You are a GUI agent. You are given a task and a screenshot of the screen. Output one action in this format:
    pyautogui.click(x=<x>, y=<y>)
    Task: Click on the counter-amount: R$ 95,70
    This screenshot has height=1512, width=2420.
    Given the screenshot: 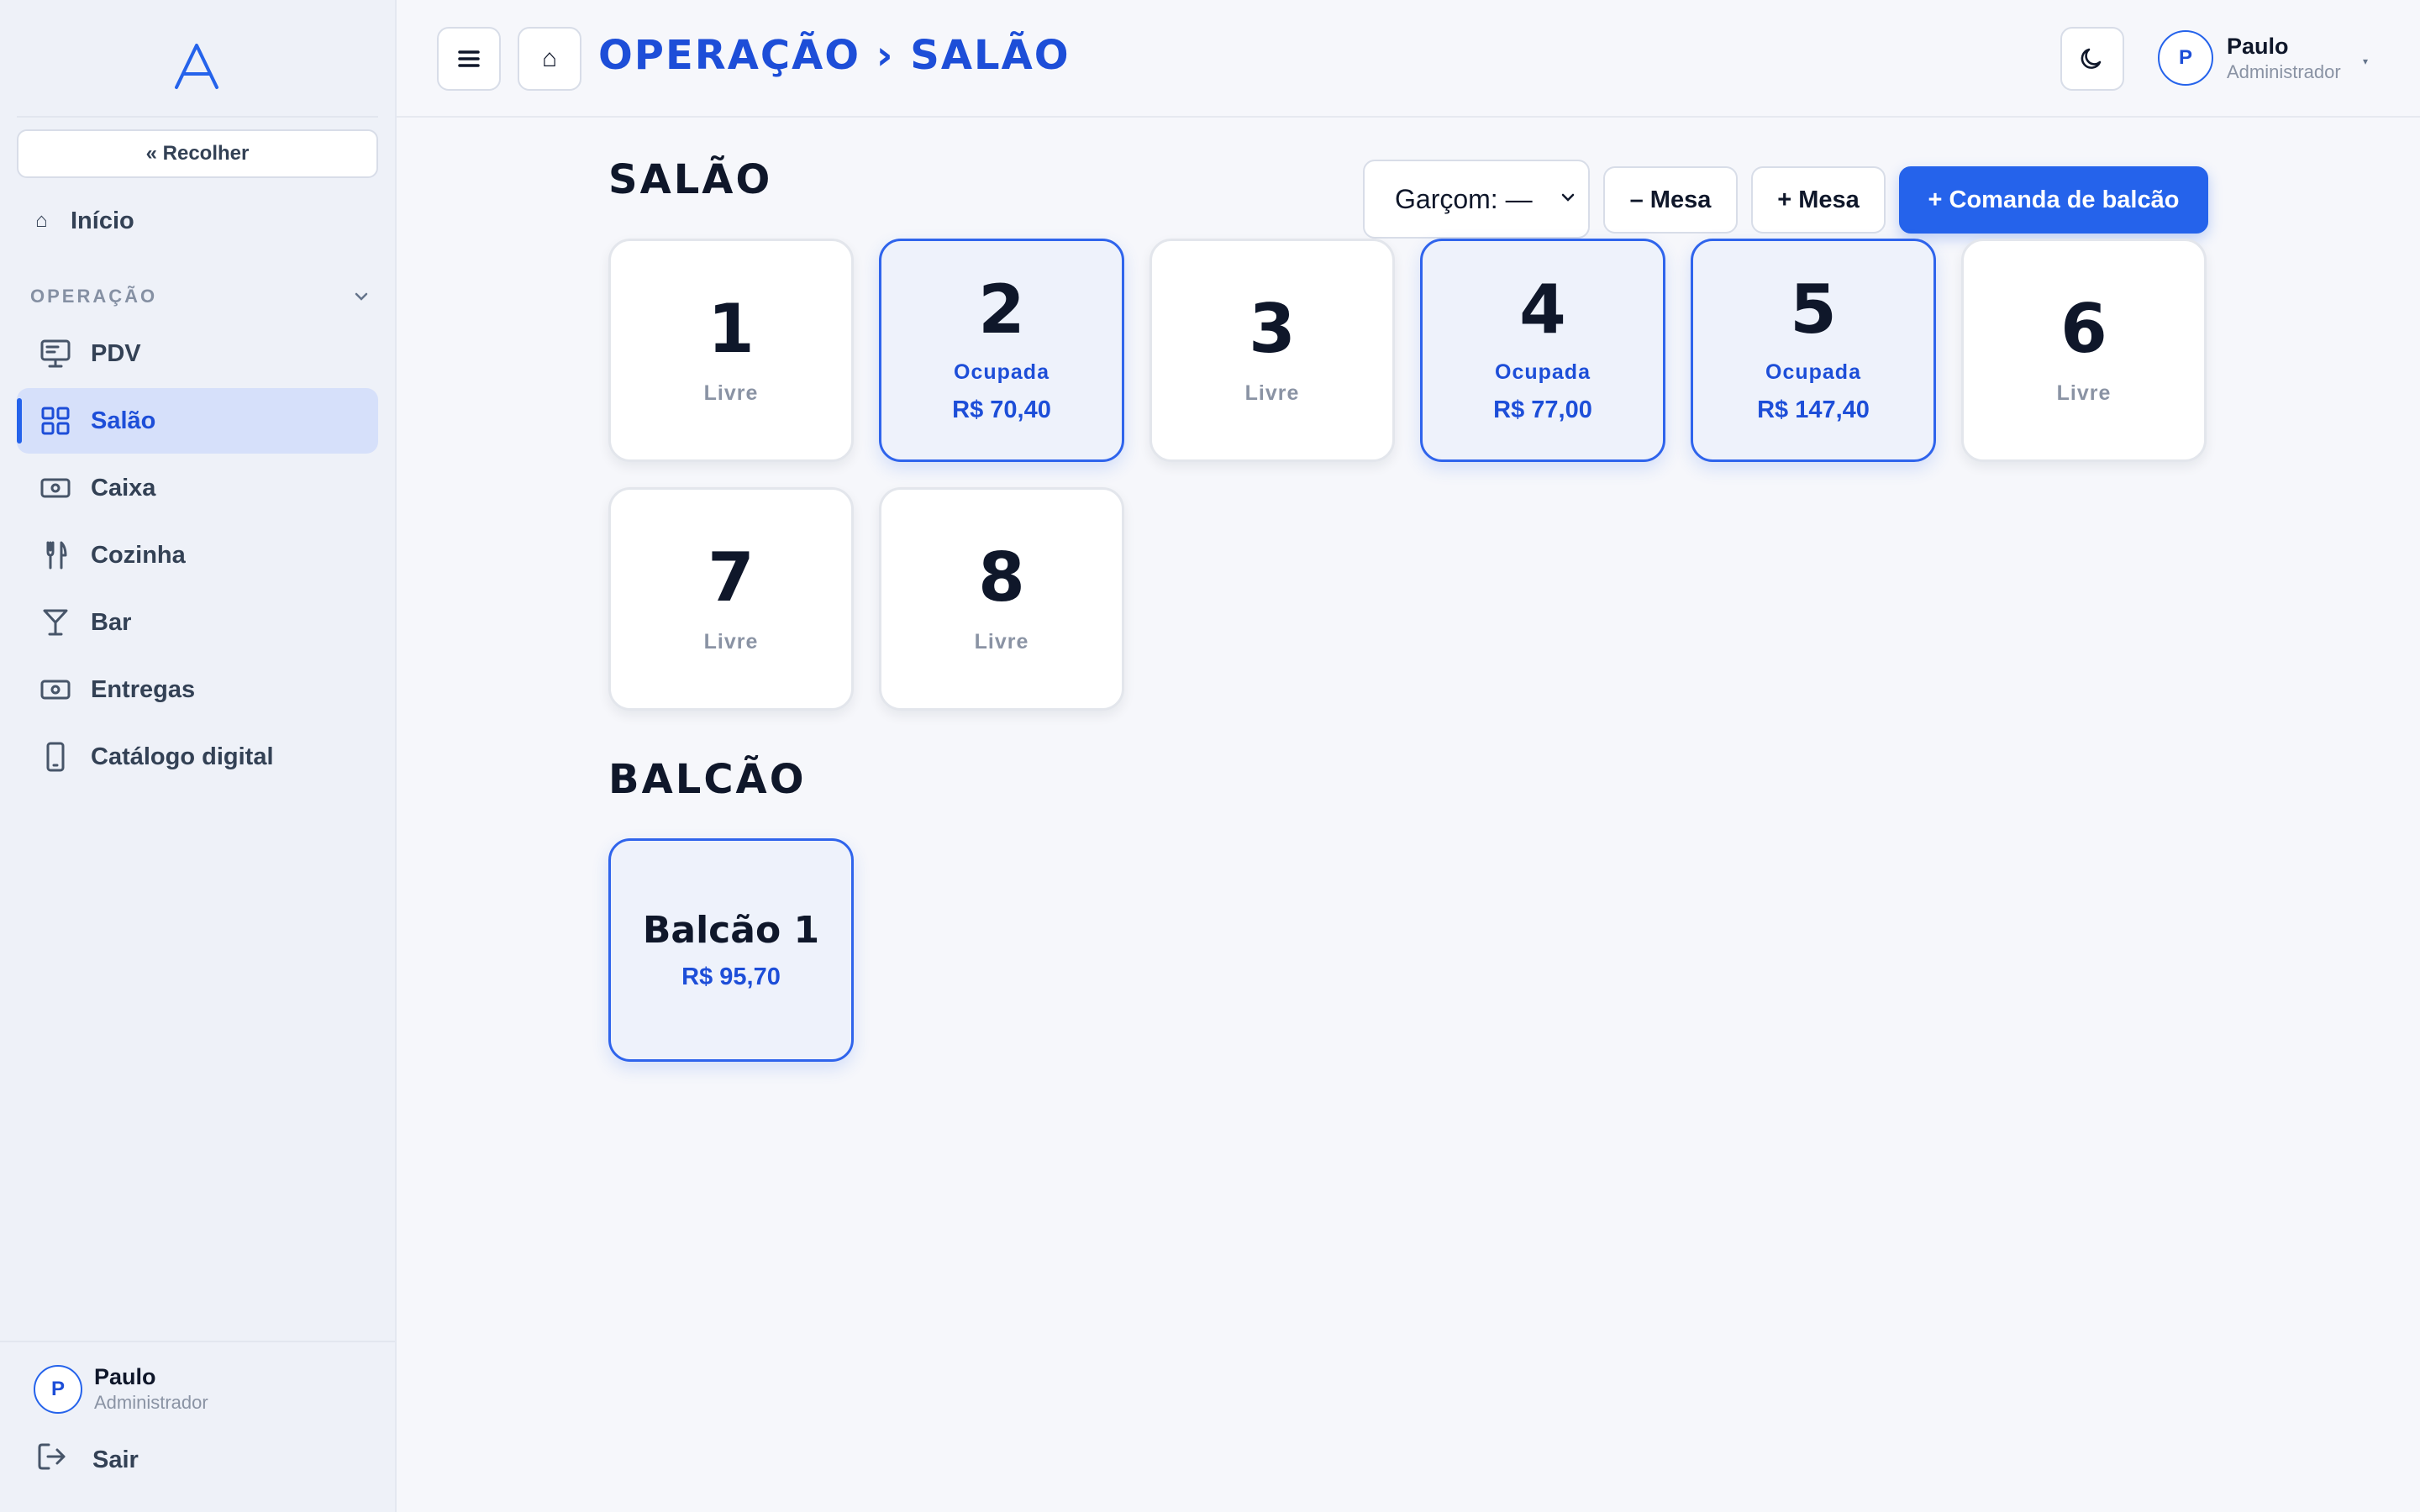 What is the action you would take?
    pyautogui.click(x=731, y=976)
    